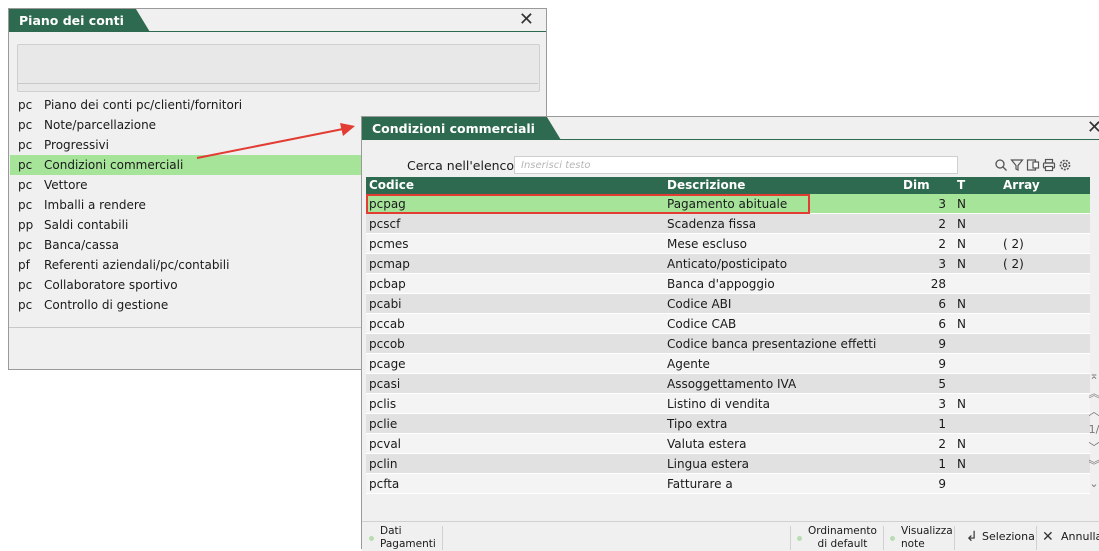 Image resolution: width=1099 pixels, height=551 pixels. Describe the element at coordinates (972, 537) in the screenshot. I see `enter-icon: ↲` at that location.